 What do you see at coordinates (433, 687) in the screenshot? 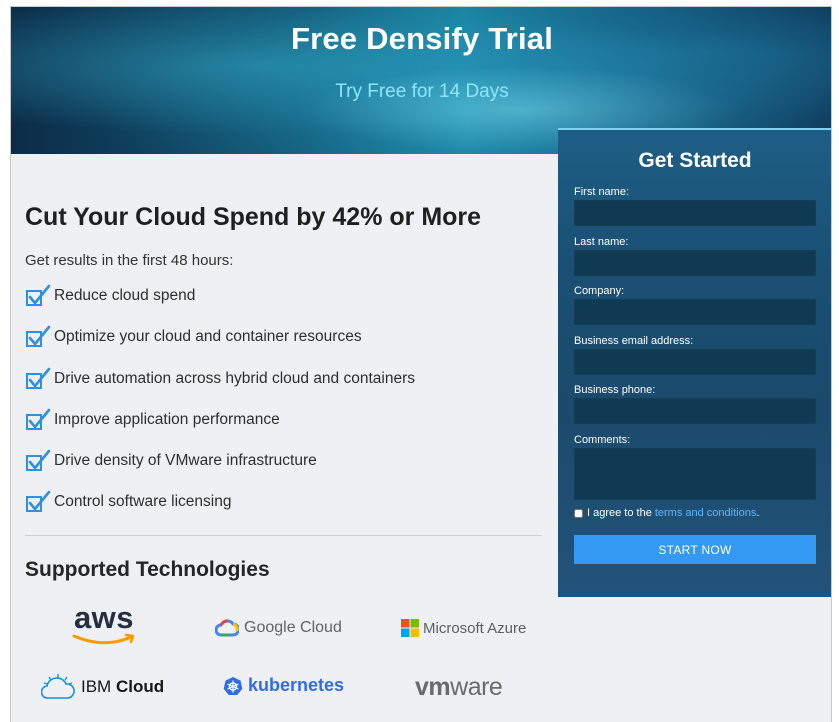
I see `vmware-logo-vm: vm` at bounding box center [433, 687].